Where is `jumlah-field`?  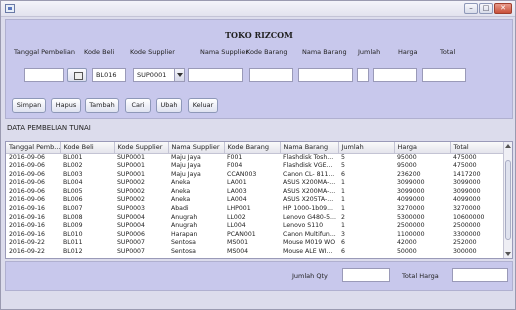
jumlah-field is located at coordinates (363, 75).